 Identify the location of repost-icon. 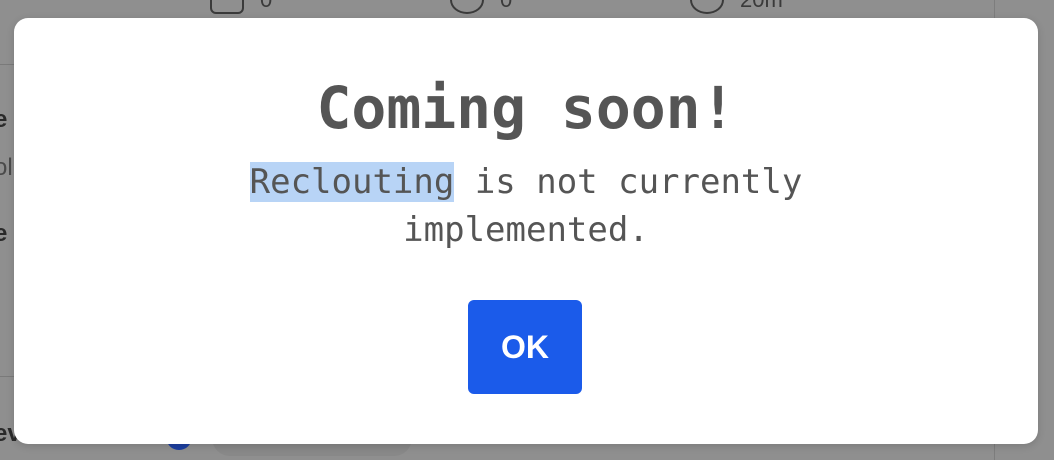
(227, 7).